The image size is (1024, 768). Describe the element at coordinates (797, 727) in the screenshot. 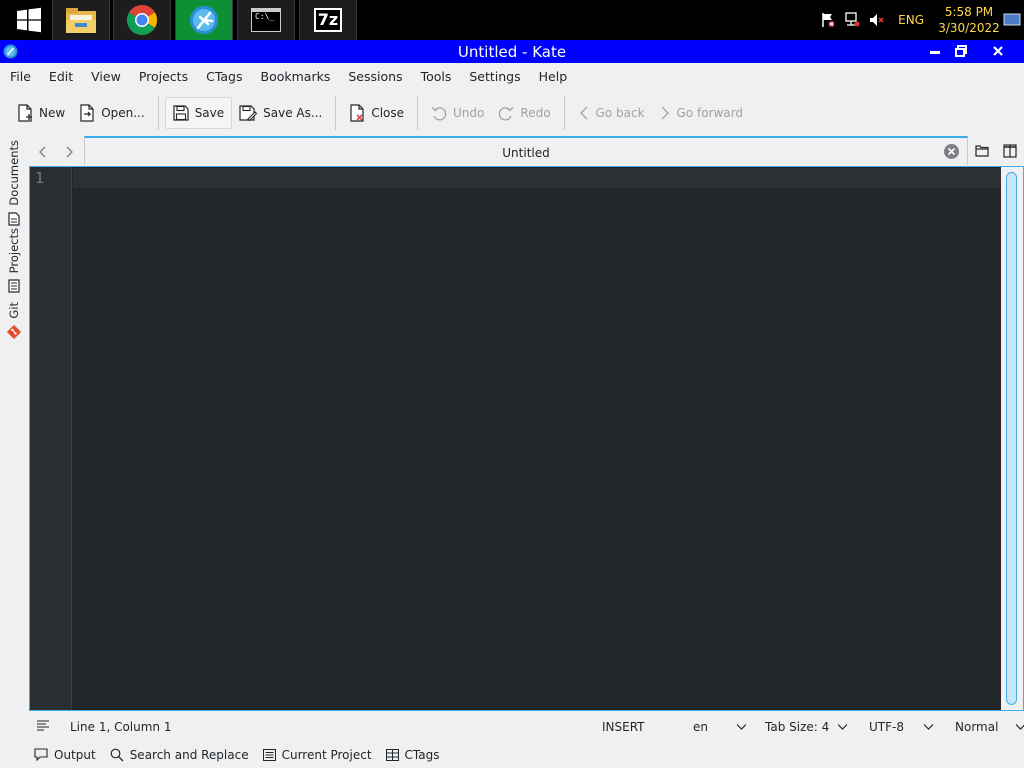

I see `tab-size-value: Tab Size: 4` at that location.